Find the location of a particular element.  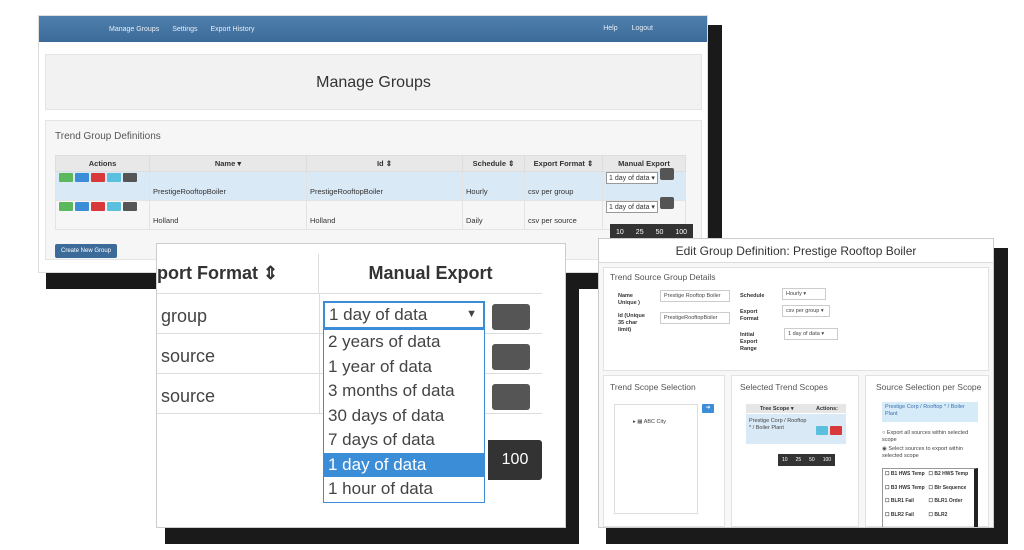

page-title: Manage Groups is located at coordinates (373, 82).